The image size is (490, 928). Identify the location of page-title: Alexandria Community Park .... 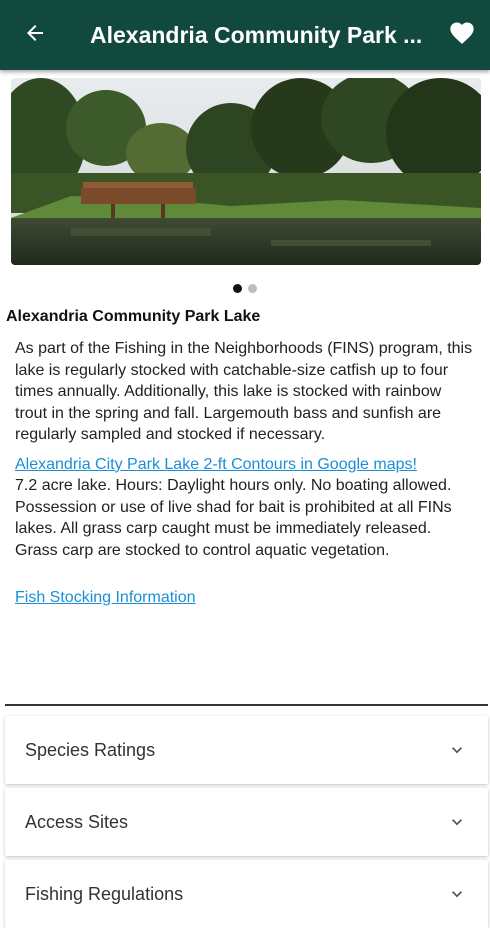
(256, 34).